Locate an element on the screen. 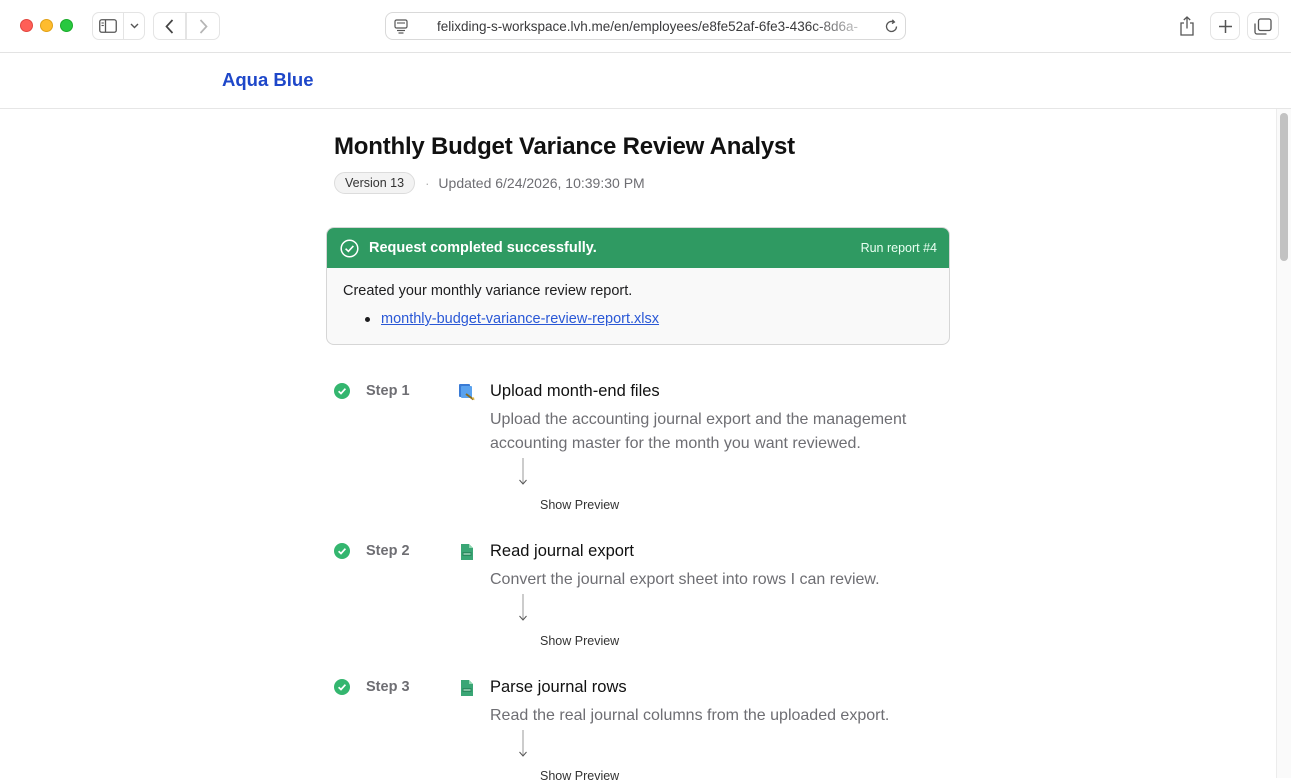  close-window-button is located at coordinates (26, 25).